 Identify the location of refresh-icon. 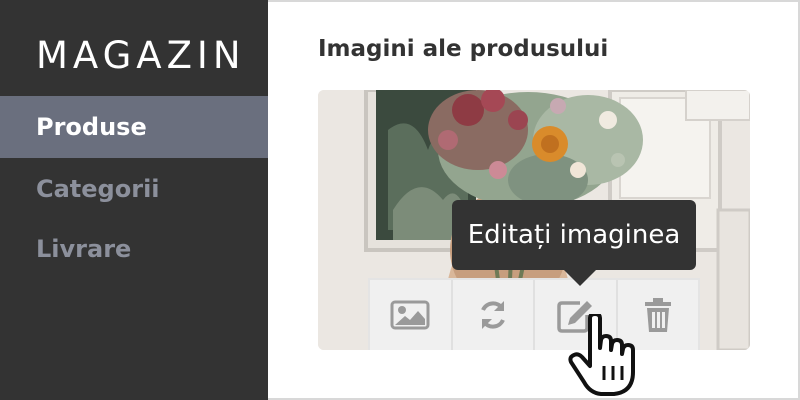
(492, 315).